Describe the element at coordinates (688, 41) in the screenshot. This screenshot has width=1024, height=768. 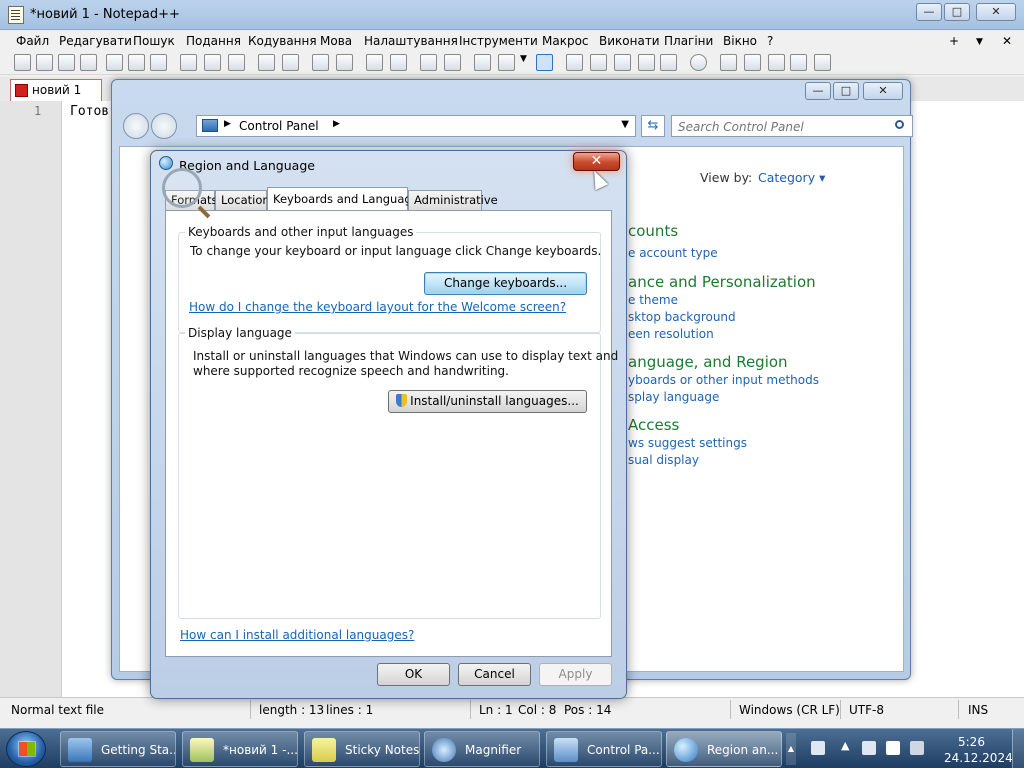
I see `menu-plugins: Плагіни` at that location.